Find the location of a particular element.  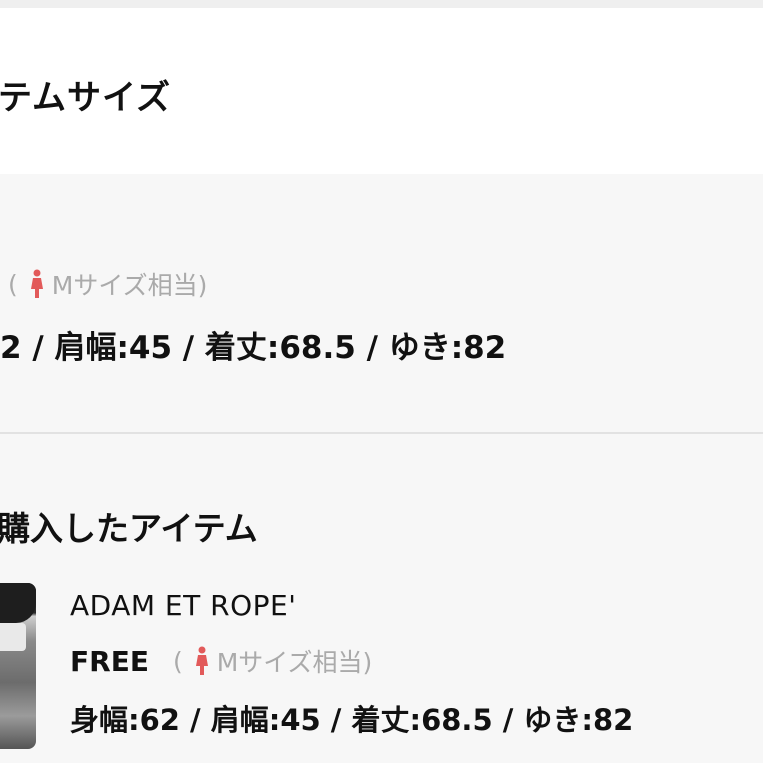

top-bar is located at coordinates (381, 4).